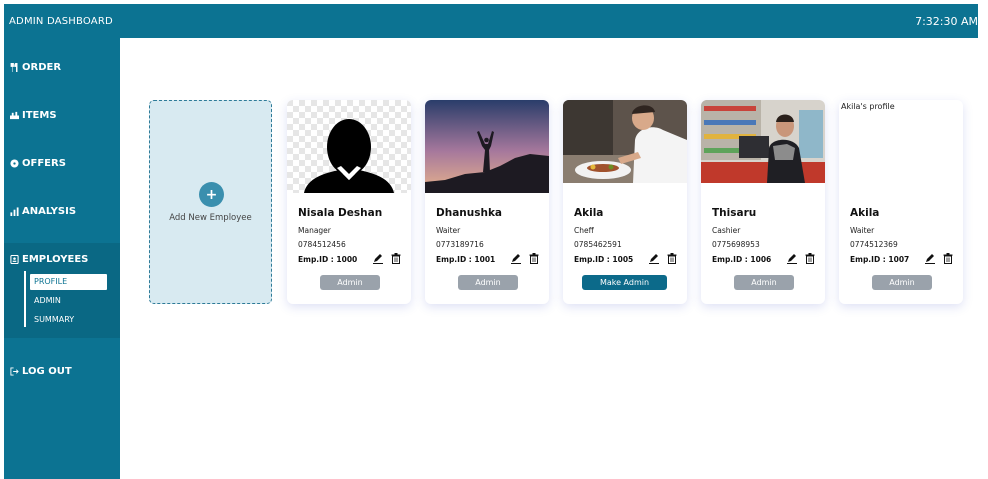 This screenshot has width=988, height=479. I want to click on sidebar-item-employees: EMPLOYEES, so click(48, 259).